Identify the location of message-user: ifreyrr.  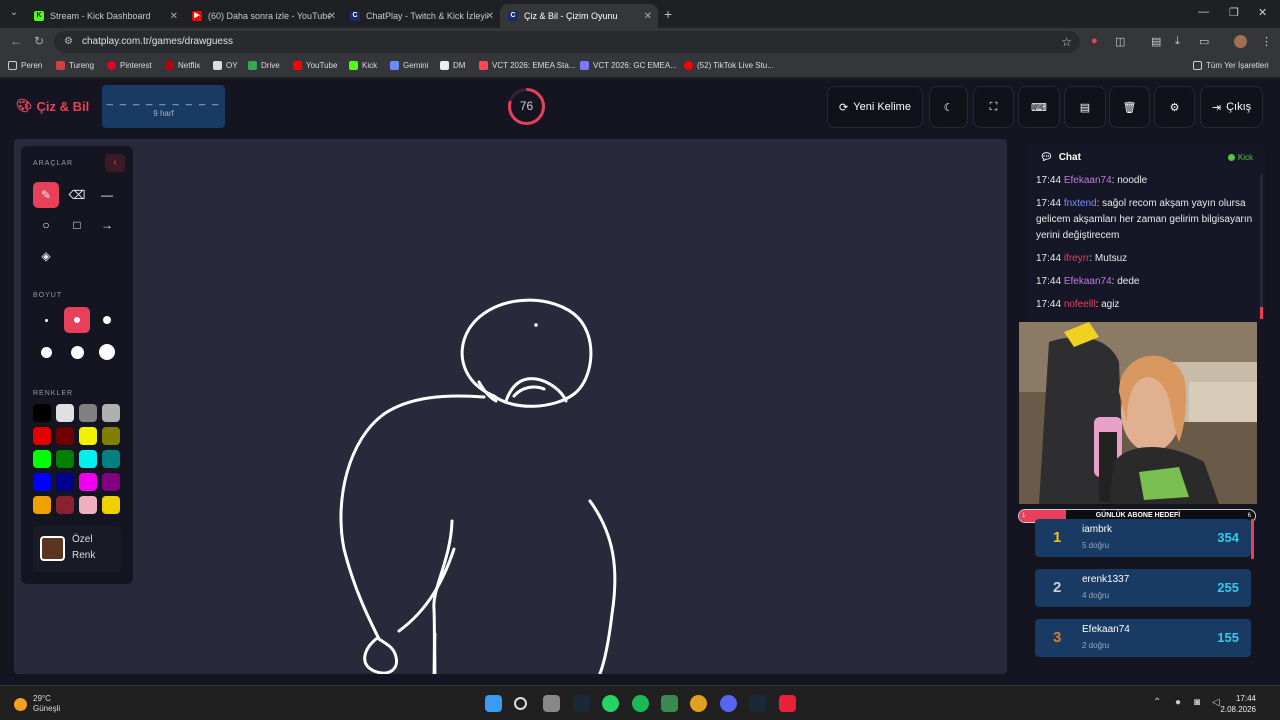
(1077, 258).